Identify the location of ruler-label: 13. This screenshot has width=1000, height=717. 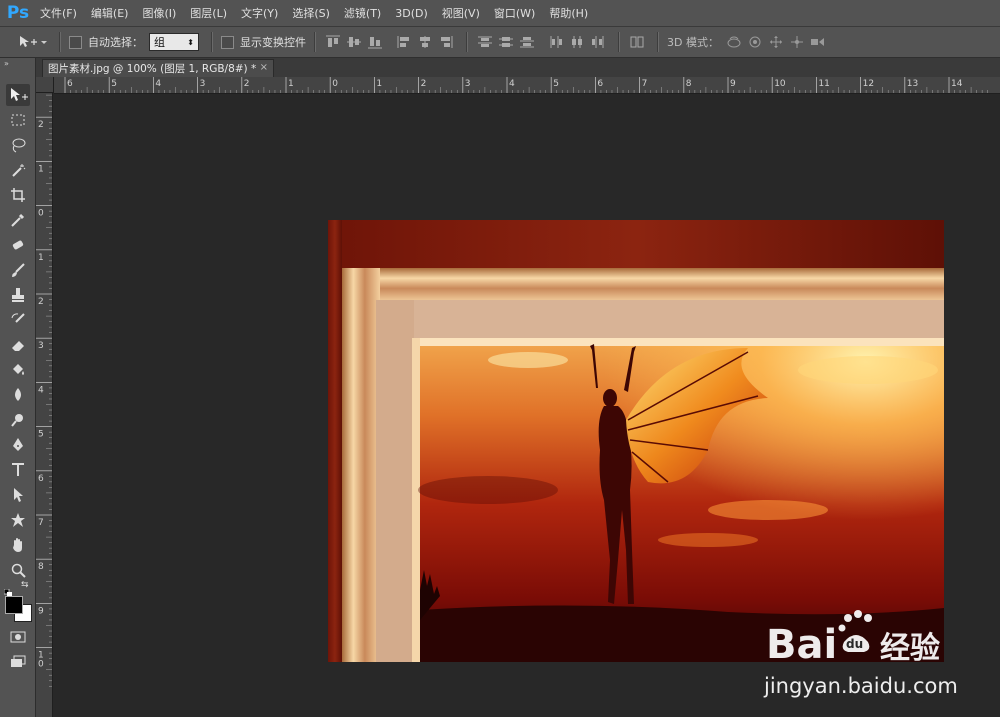
(912, 84).